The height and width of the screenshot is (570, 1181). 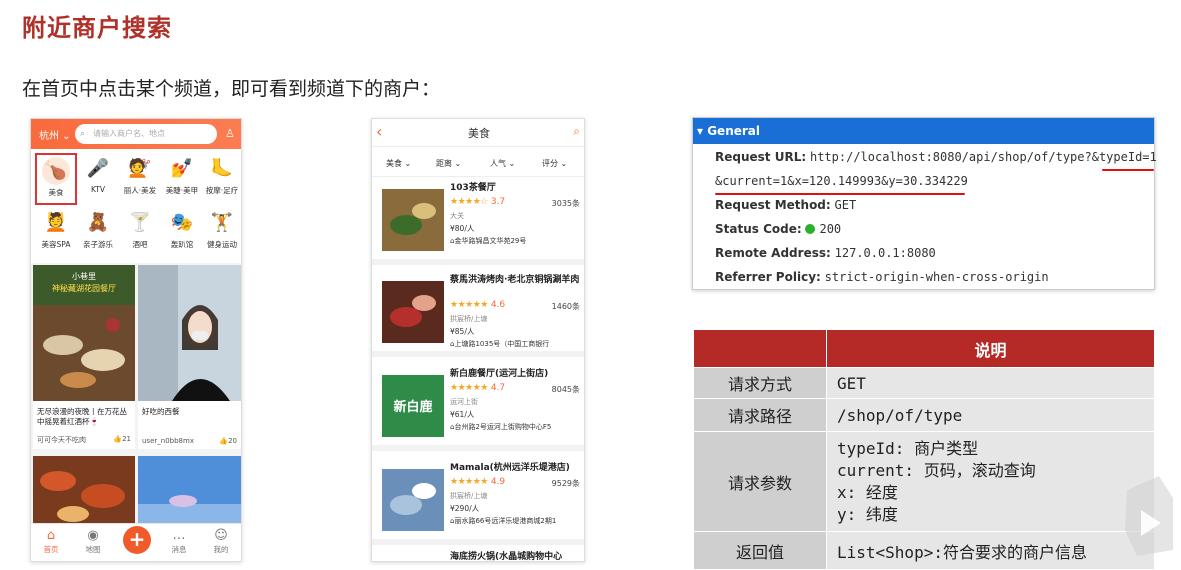 I want to click on blog-user: user_n0bb8mx, so click(x=168, y=441).